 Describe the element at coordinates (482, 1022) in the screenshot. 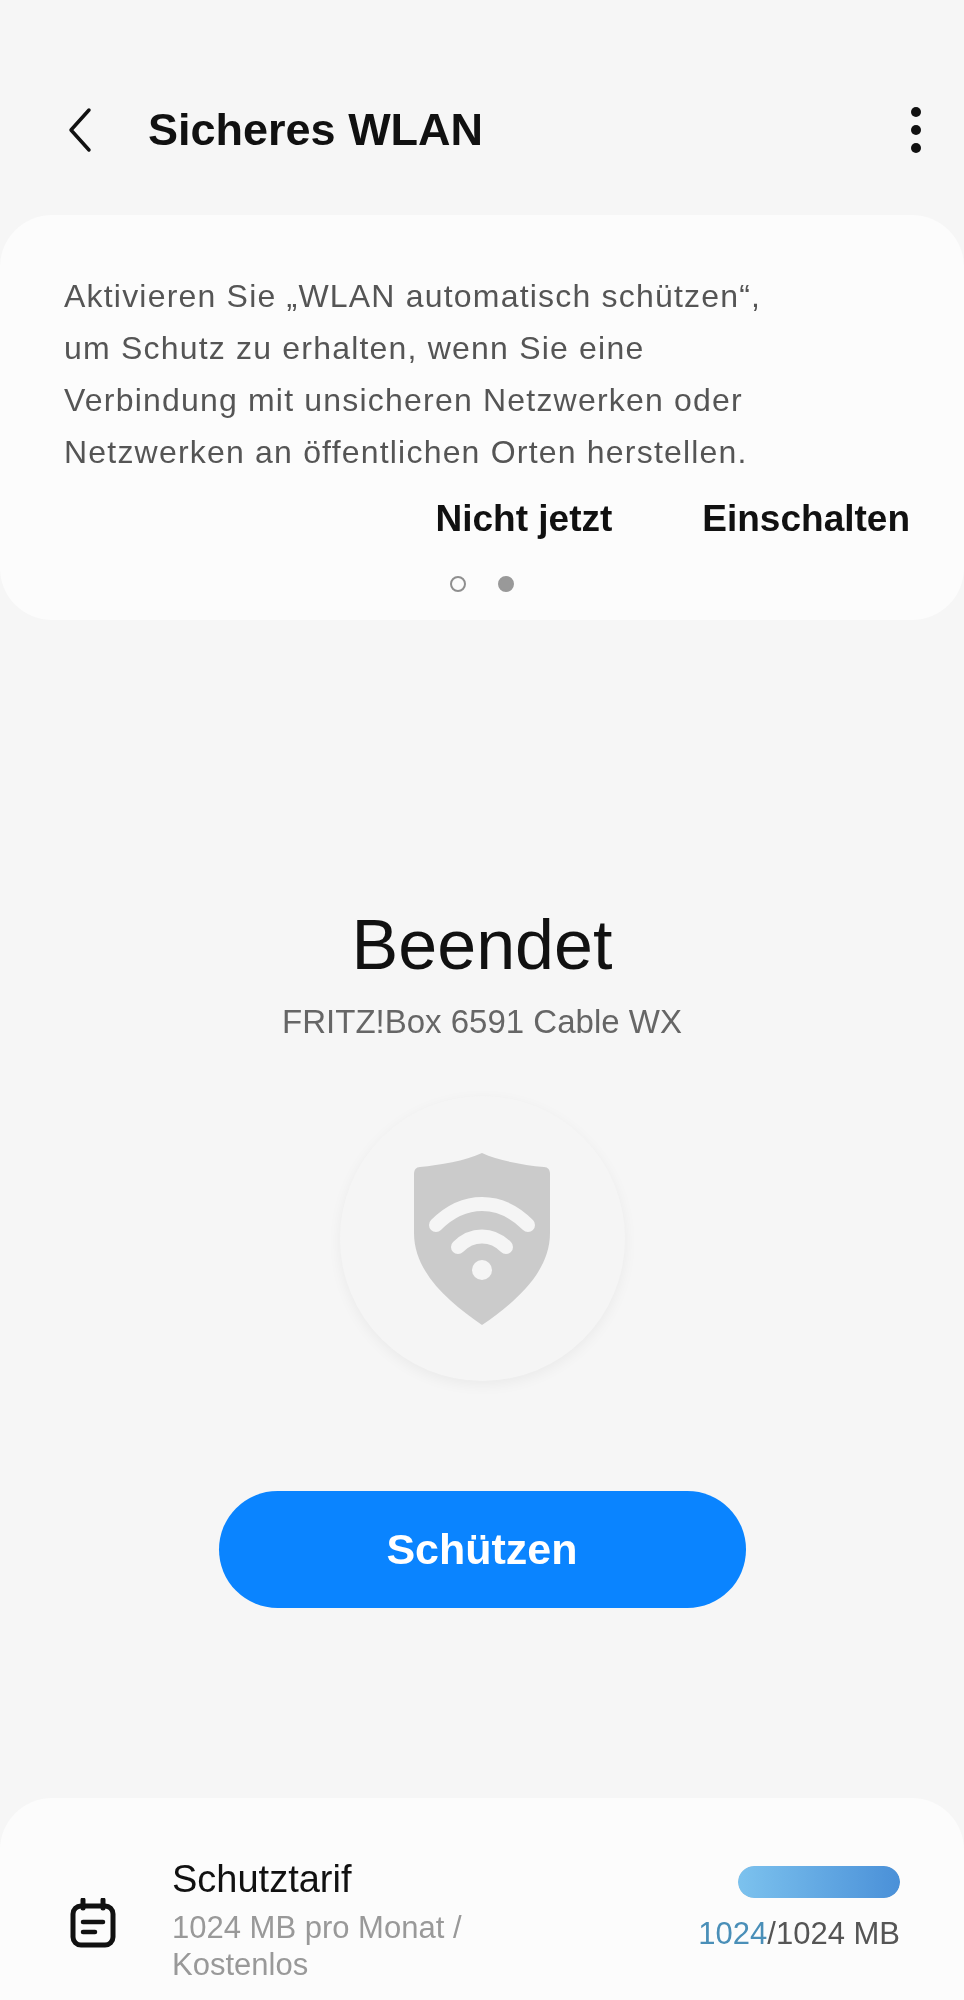

I see `network-name: FRITZ!Box 6591 Cable WX` at that location.